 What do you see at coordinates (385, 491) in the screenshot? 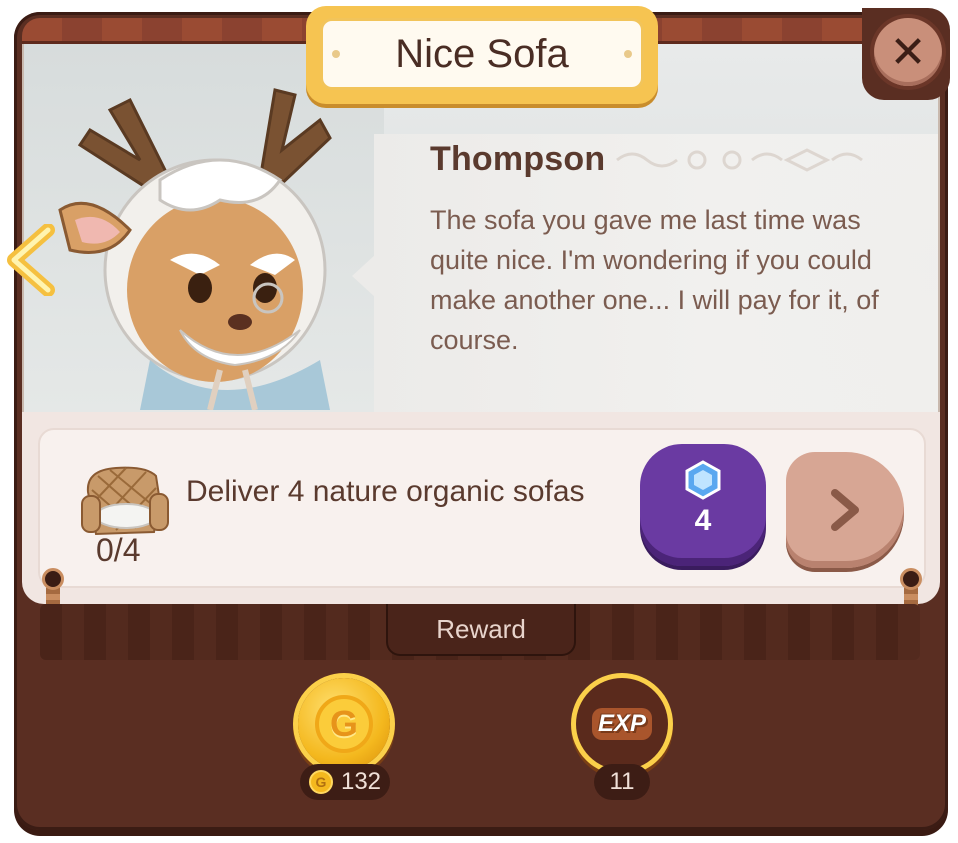
I see `task-description: Deliver 4 nature organic sofas` at bounding box center [385, 491].